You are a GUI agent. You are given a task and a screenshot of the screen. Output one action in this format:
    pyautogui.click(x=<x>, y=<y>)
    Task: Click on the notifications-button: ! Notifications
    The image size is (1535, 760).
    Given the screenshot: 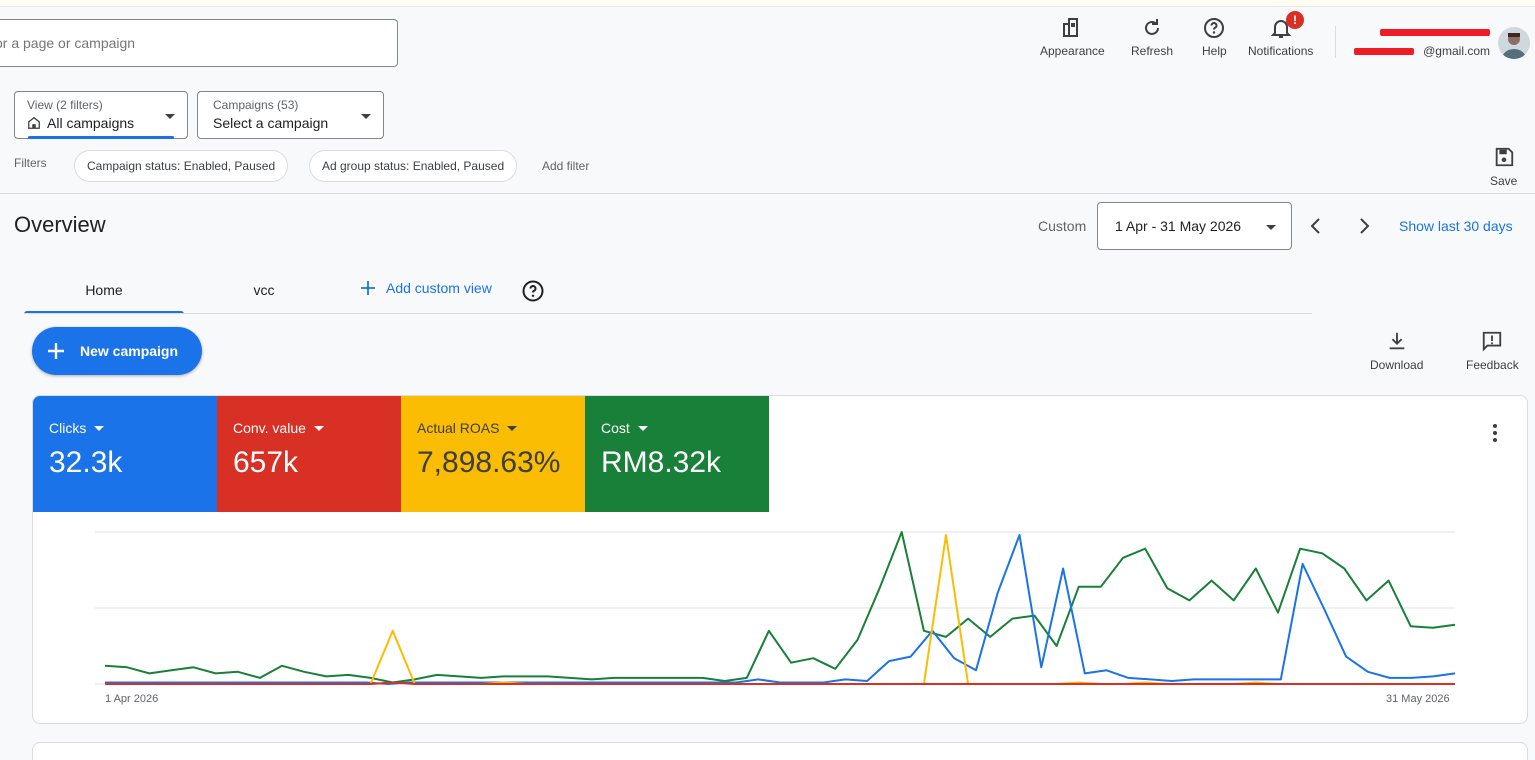 What is the action you would take?
    pyautogui.click(x=1281, y=34)
    